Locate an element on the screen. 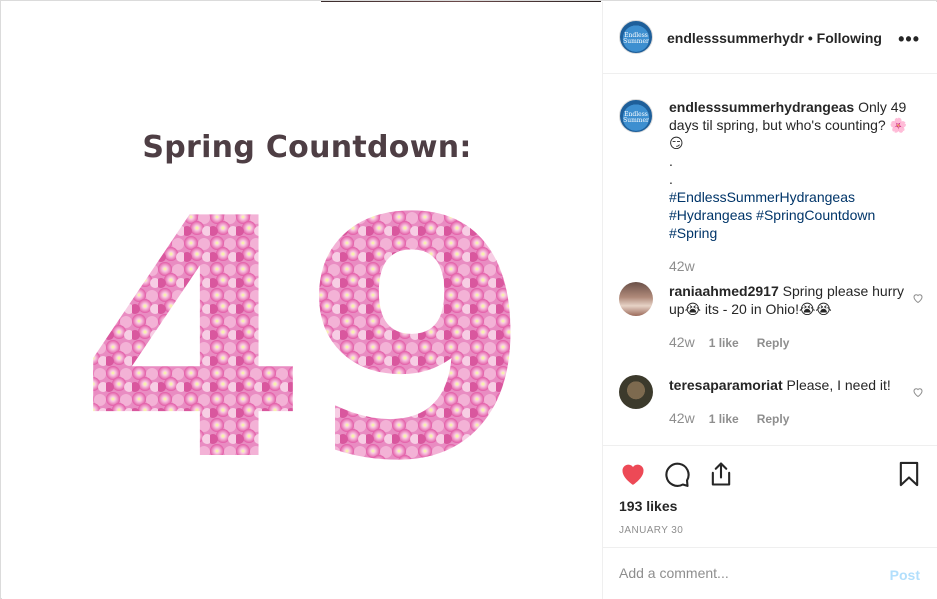  caption-username: endlesssummerhydrangeas is located at coordinates (761, 107).